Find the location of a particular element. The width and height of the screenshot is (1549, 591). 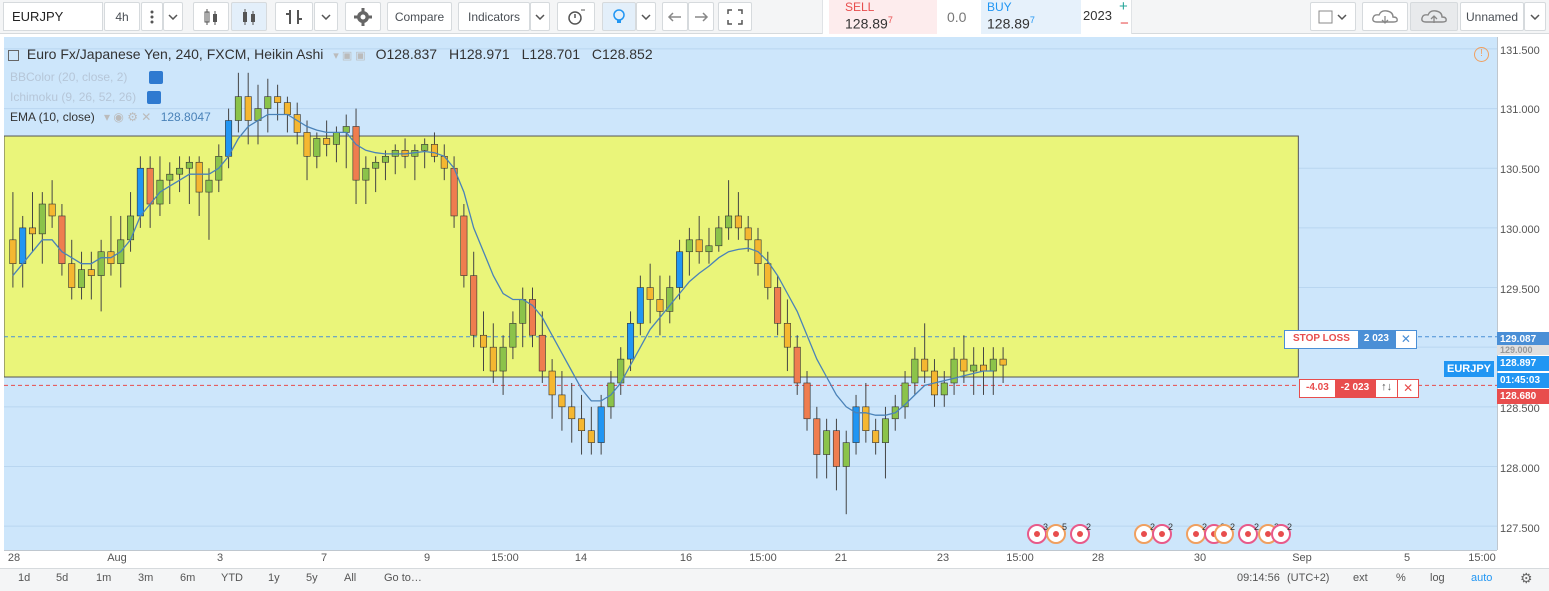

sell-price-wrap: 128.897 is located at coordinates (869, 23).